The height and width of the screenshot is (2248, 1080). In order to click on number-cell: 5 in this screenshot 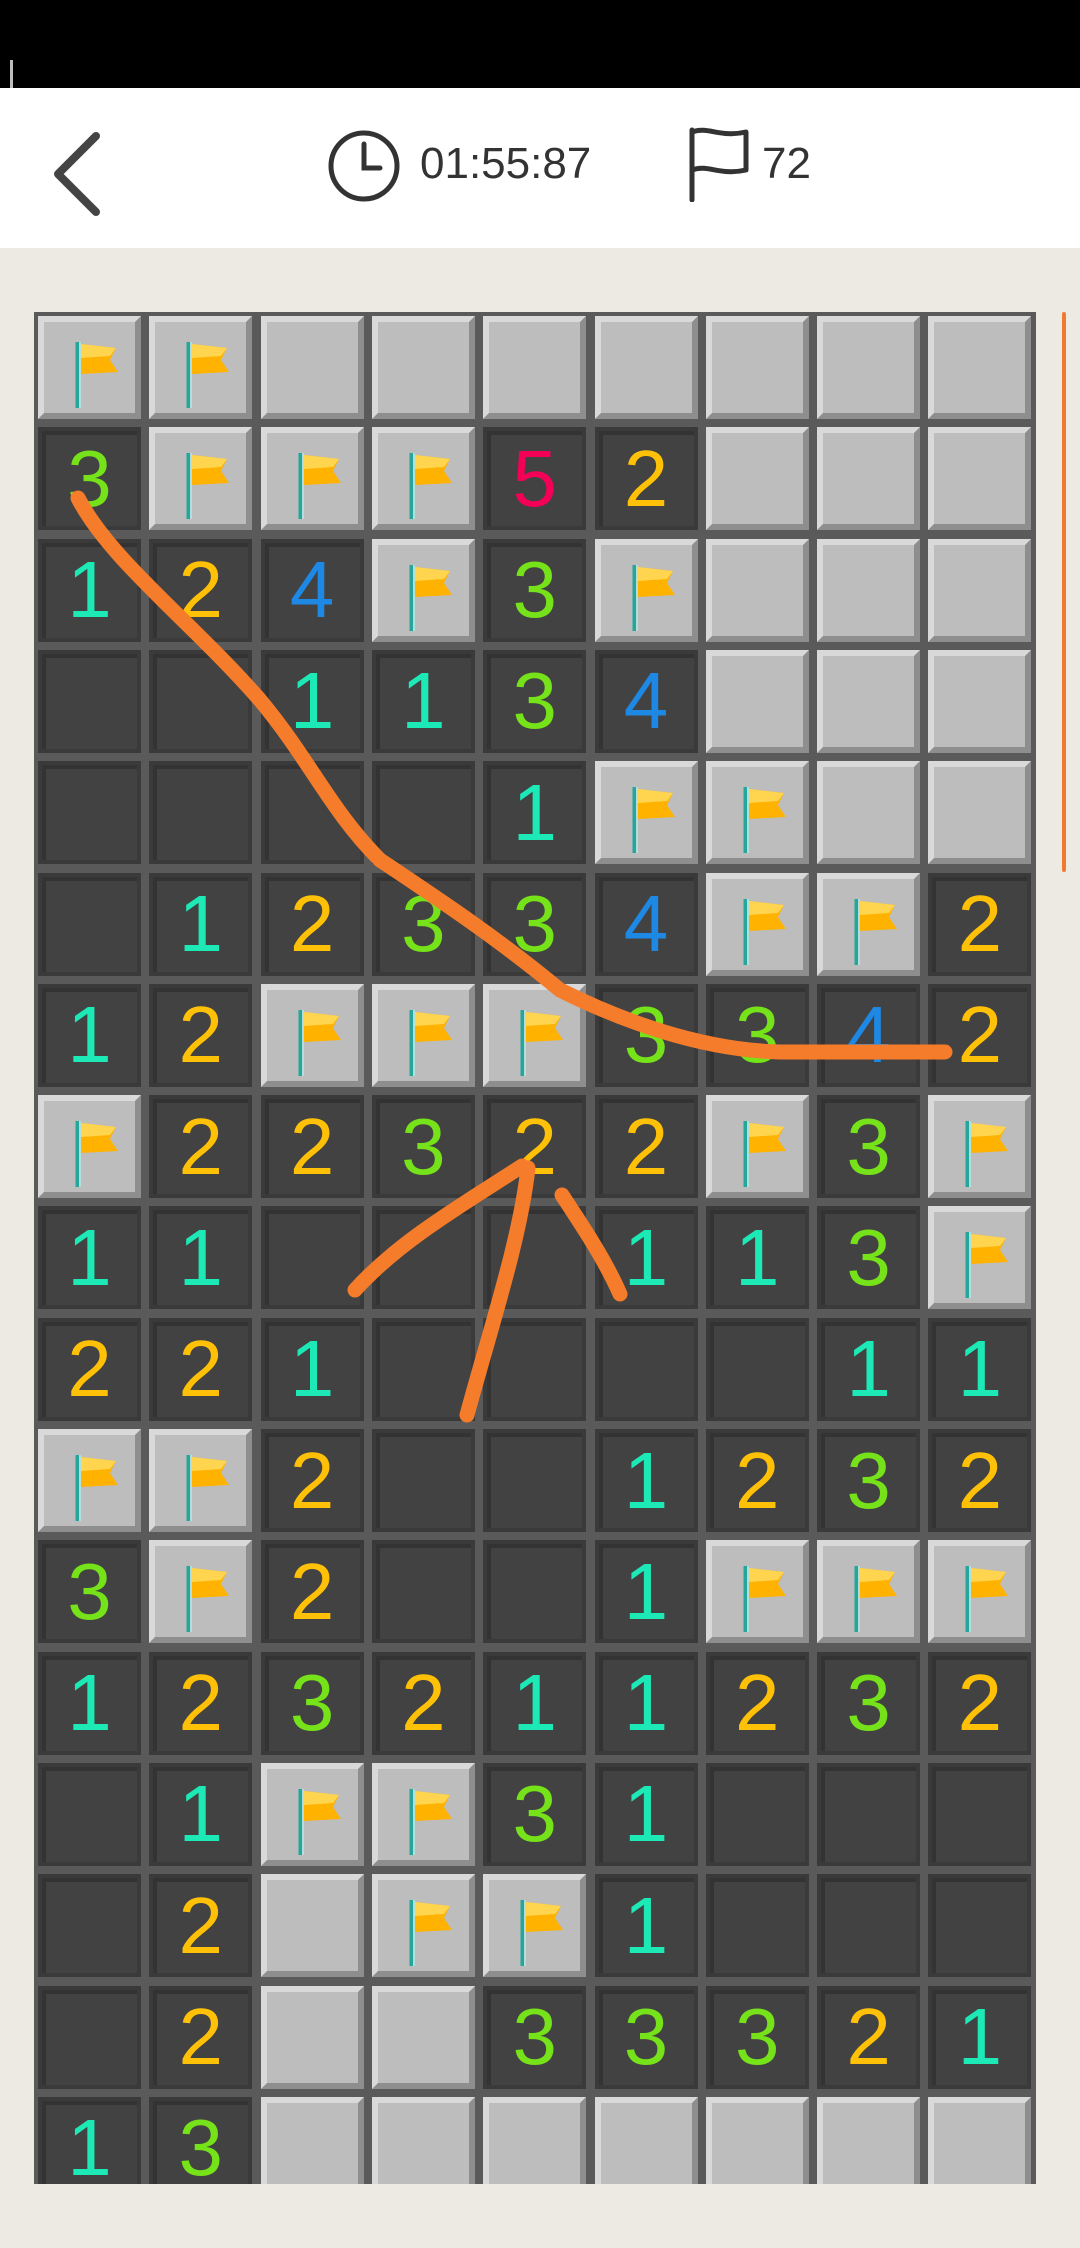, I will do `click(535, 479)`.